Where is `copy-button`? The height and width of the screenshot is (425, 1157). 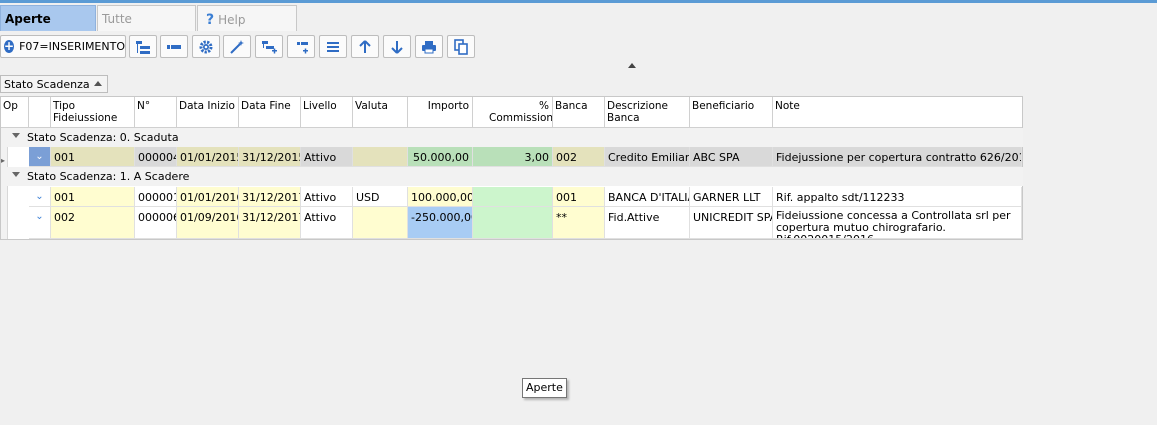
copy-button is located at coordinates (461, 46).